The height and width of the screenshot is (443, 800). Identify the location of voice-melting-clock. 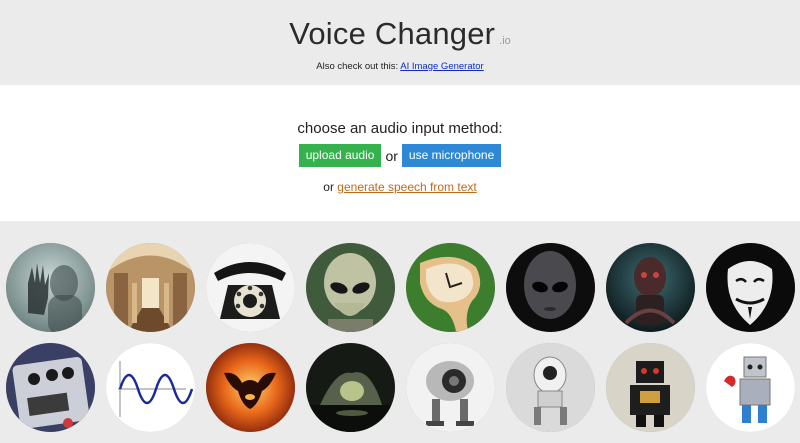
(450, 287).